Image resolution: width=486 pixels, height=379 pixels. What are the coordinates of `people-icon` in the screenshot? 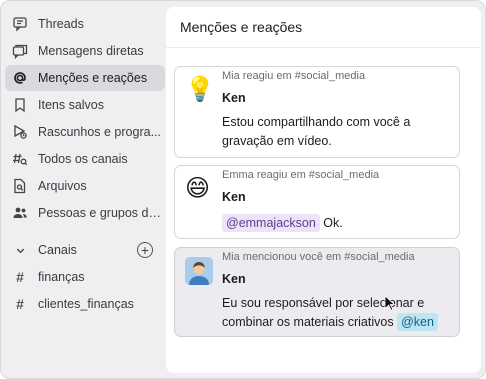 It's located at (20, 213).